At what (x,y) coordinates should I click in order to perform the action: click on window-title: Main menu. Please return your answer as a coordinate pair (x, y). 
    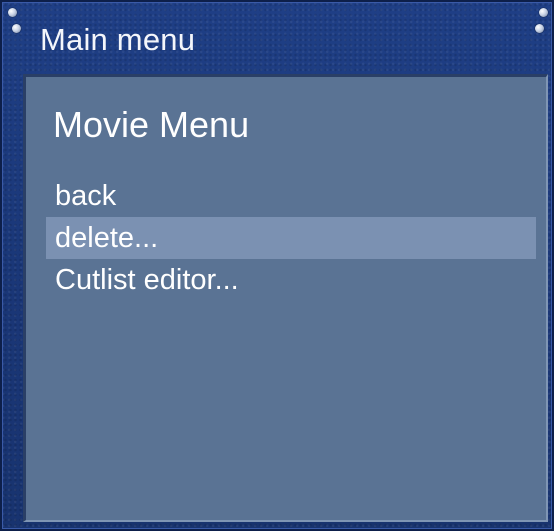
    Looking at the image, I should click on (118, 39).